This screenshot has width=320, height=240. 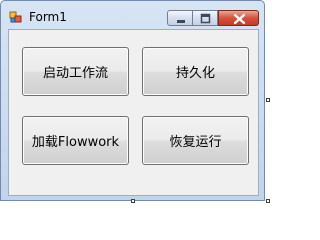 I want to click on resize-handle-right, so click(x=268, y=100).